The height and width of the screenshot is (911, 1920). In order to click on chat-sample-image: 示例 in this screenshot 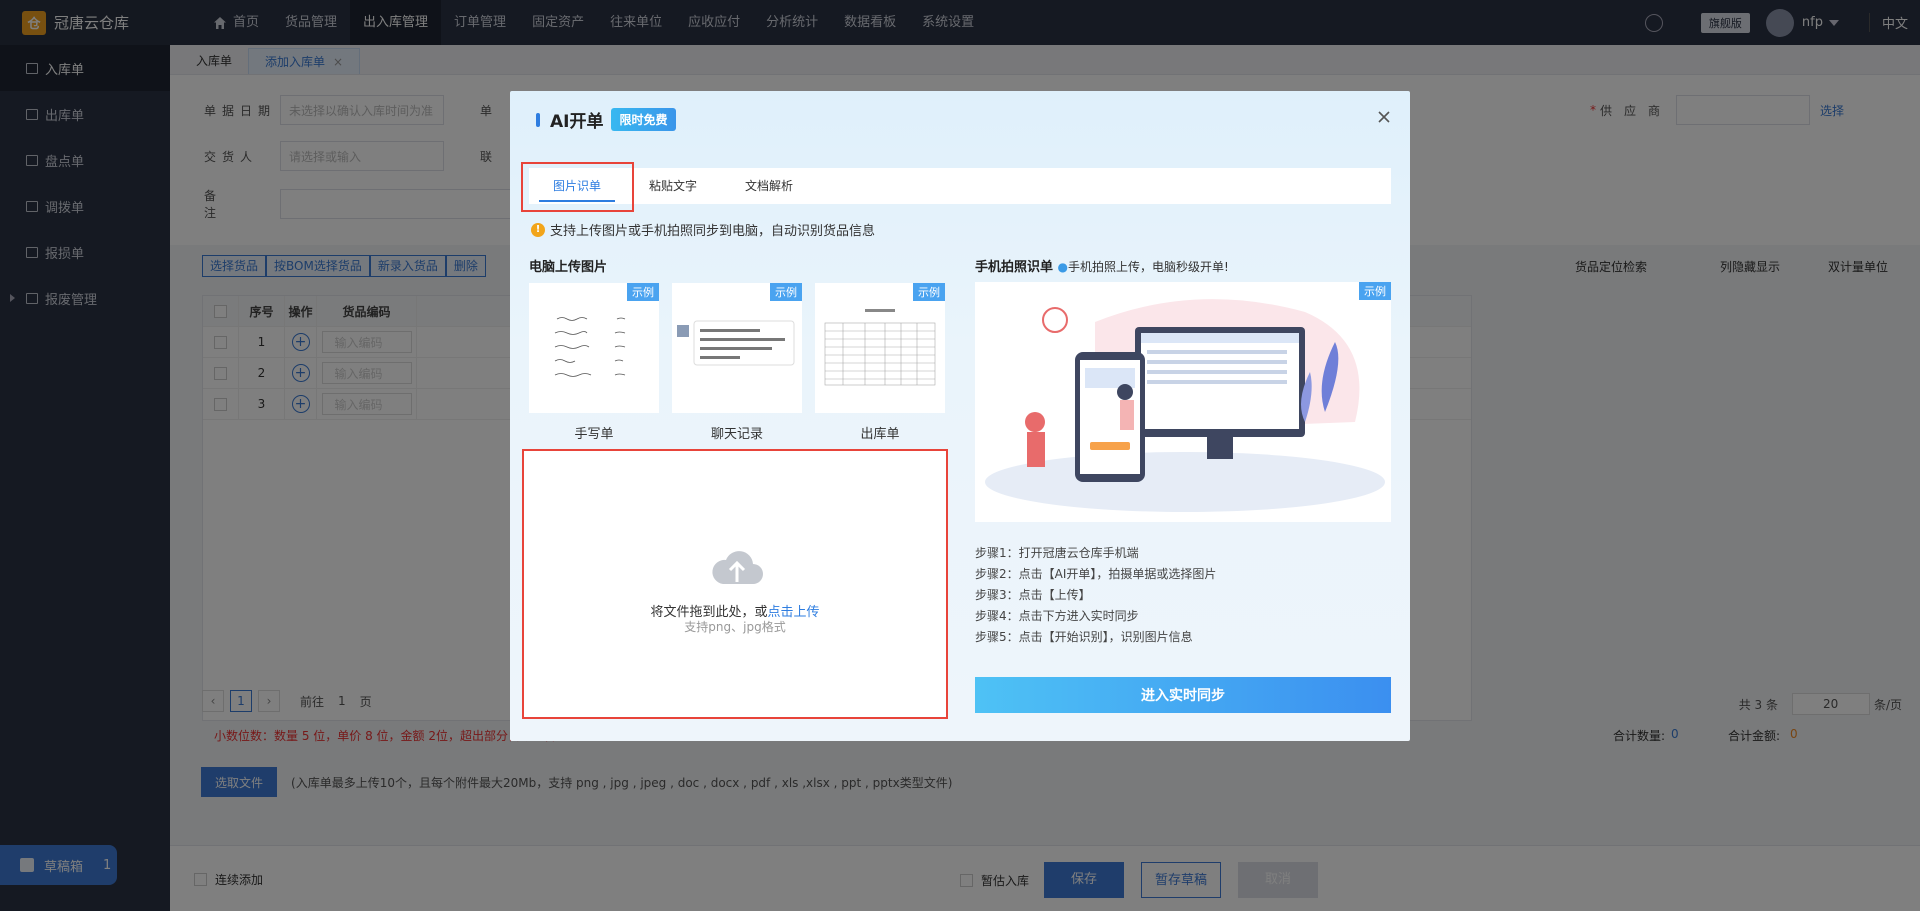, I will do `click(737, 348)`.